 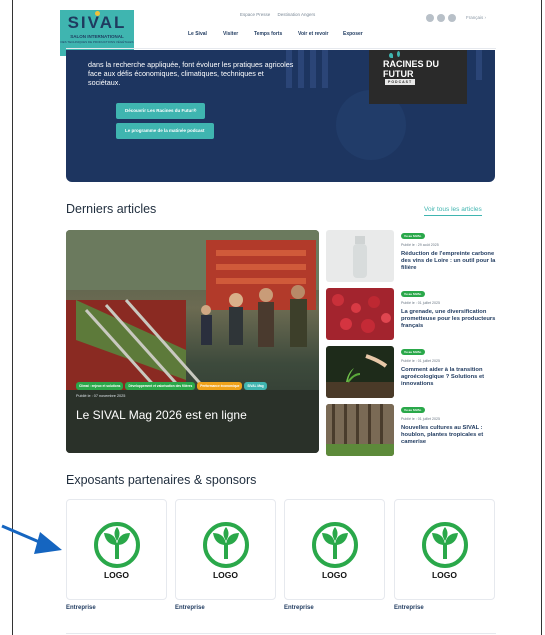 What do you see at coordinates (281, 48) in the screenshot?
I see `header-divider` at bounding box center [281, 48].